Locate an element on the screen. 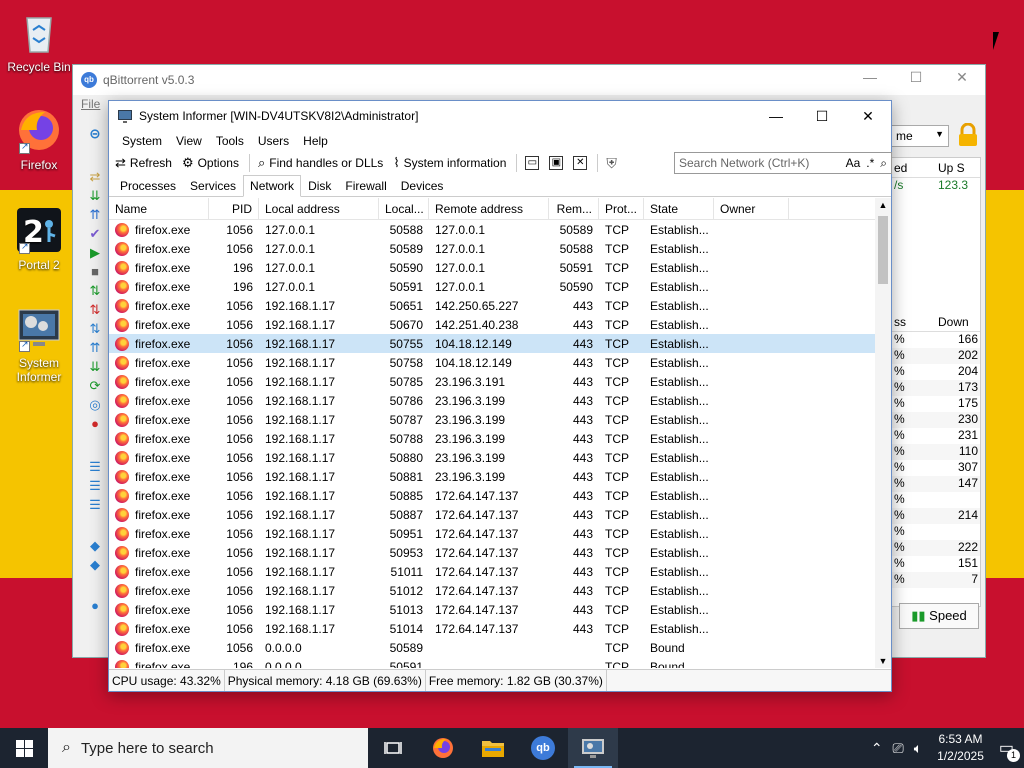  stalled-icon: ⇅ is located at coordinates (95, 329).